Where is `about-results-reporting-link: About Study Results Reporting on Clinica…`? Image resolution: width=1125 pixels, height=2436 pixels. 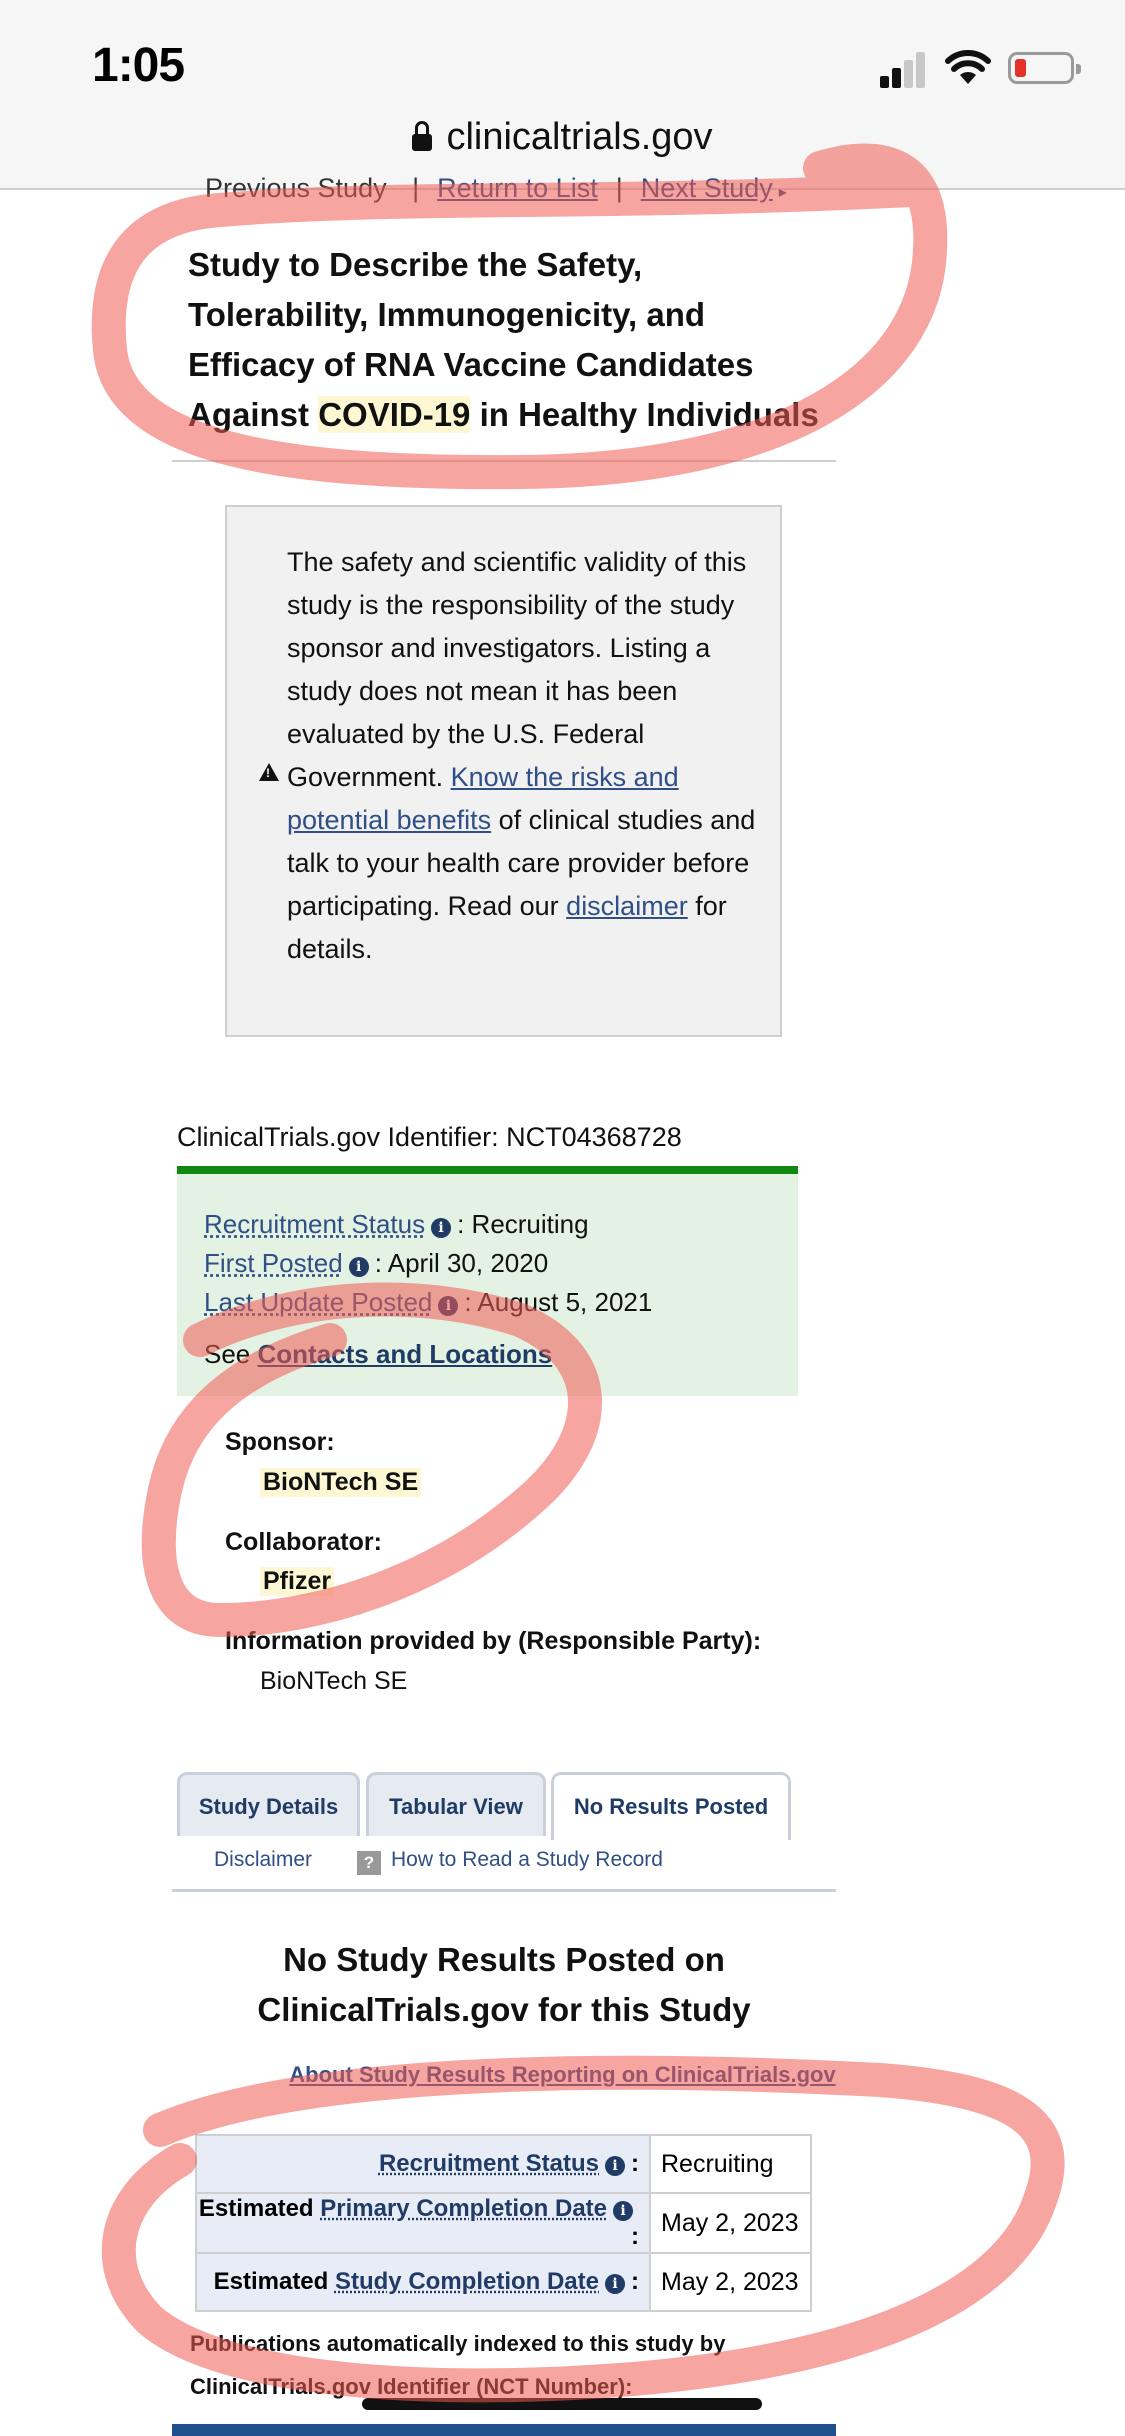
about-results-reporting-link: About Study Results Reporting on Clinica… is located at coordinates (562, 2075).